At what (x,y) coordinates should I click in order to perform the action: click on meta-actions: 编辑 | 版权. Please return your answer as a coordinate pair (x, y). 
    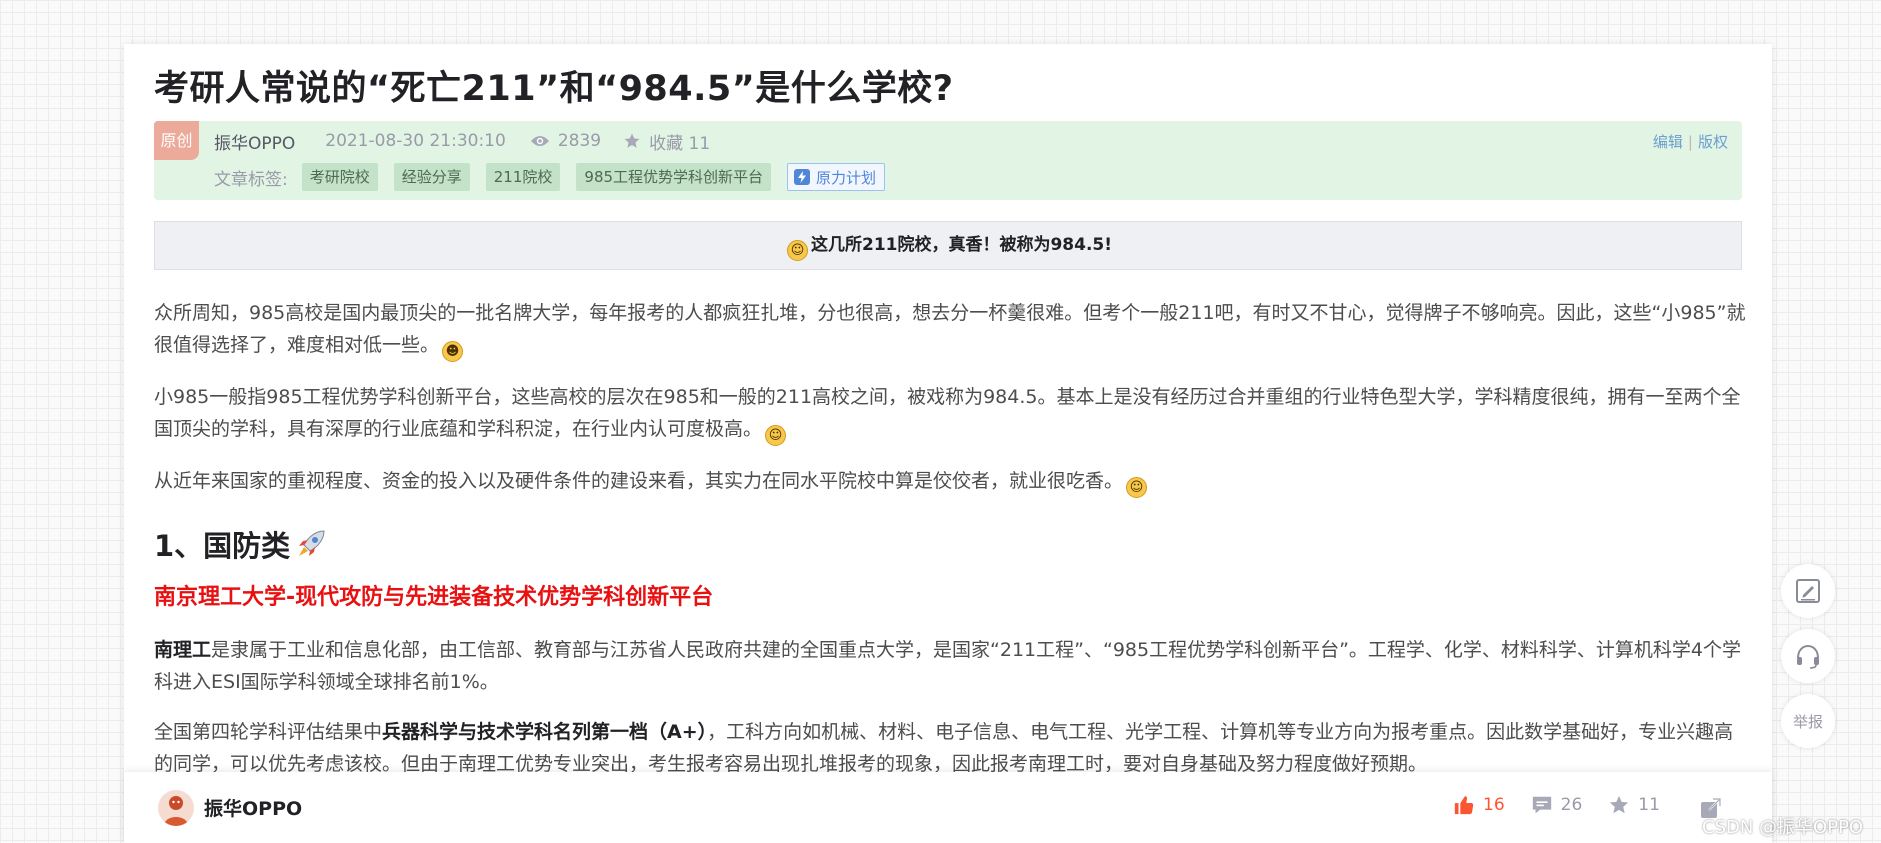
    Looking at the image, I should click on (1690, 141).